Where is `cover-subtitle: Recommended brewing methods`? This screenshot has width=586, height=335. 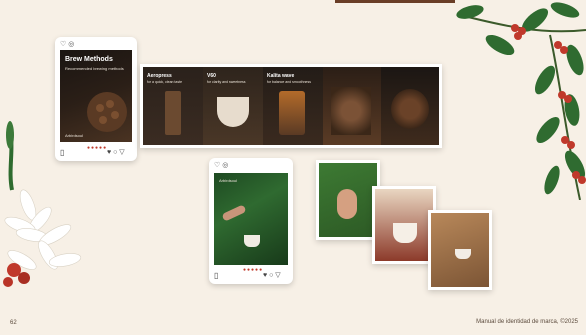
cover-subtitle: Recommended brewing methods is located at coordinates (94, 68).